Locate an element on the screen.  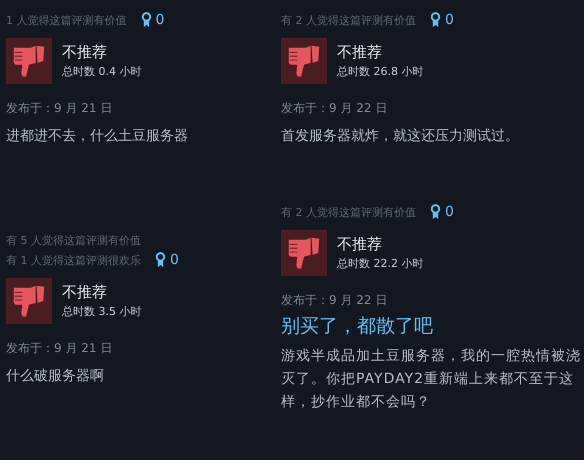
playtime-text: 总时数 22.2 小时 is located at coordinates (380, 263).